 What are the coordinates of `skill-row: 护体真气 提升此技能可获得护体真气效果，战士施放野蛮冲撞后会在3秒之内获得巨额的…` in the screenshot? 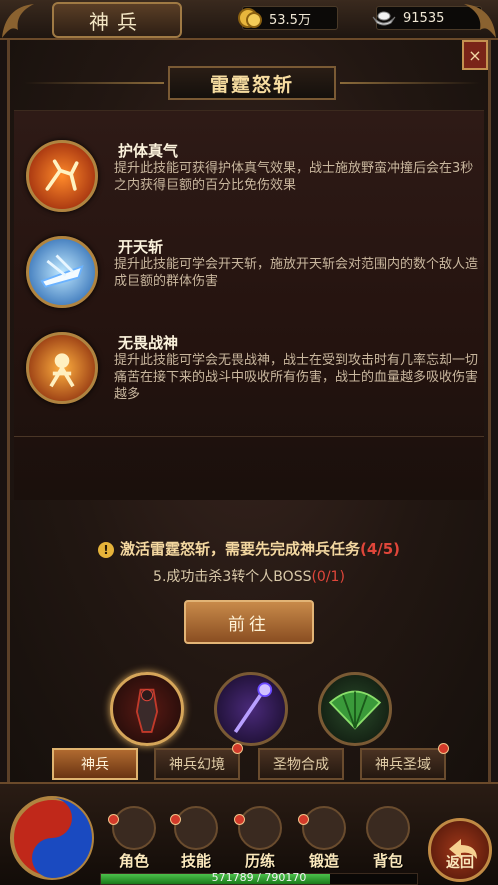 It's located at (251, 181).